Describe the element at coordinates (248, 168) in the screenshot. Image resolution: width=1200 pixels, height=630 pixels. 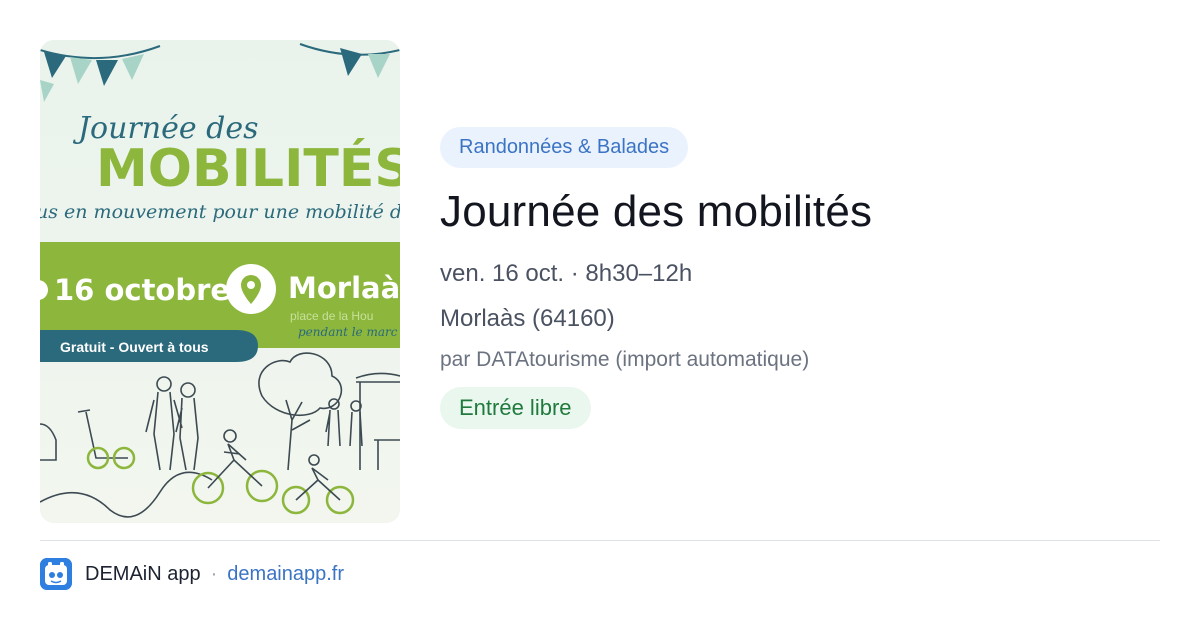
I see `poster-title-big: MOBILITÉS` at that location.